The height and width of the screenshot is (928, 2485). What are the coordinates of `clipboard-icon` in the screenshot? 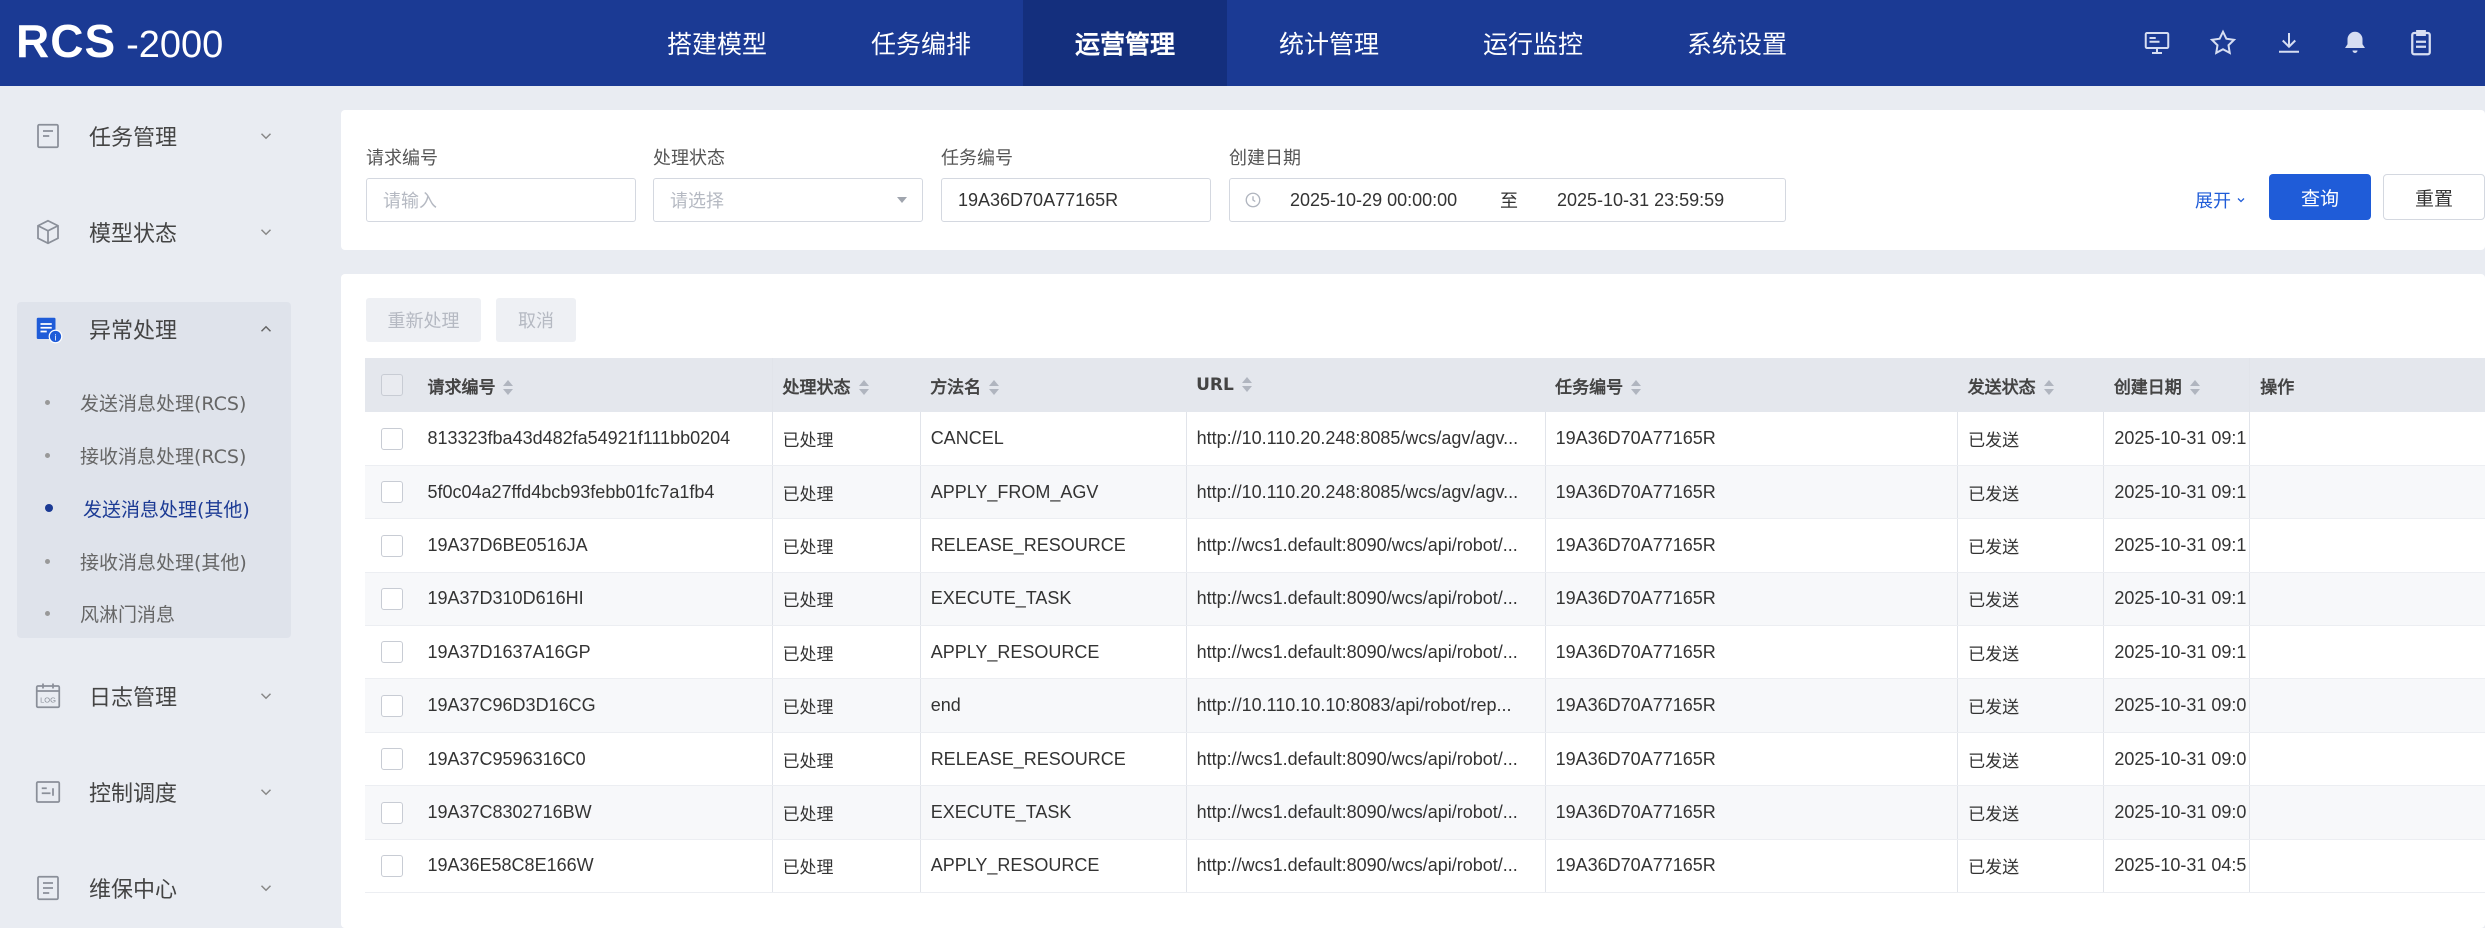 It's located at (2421, 43).